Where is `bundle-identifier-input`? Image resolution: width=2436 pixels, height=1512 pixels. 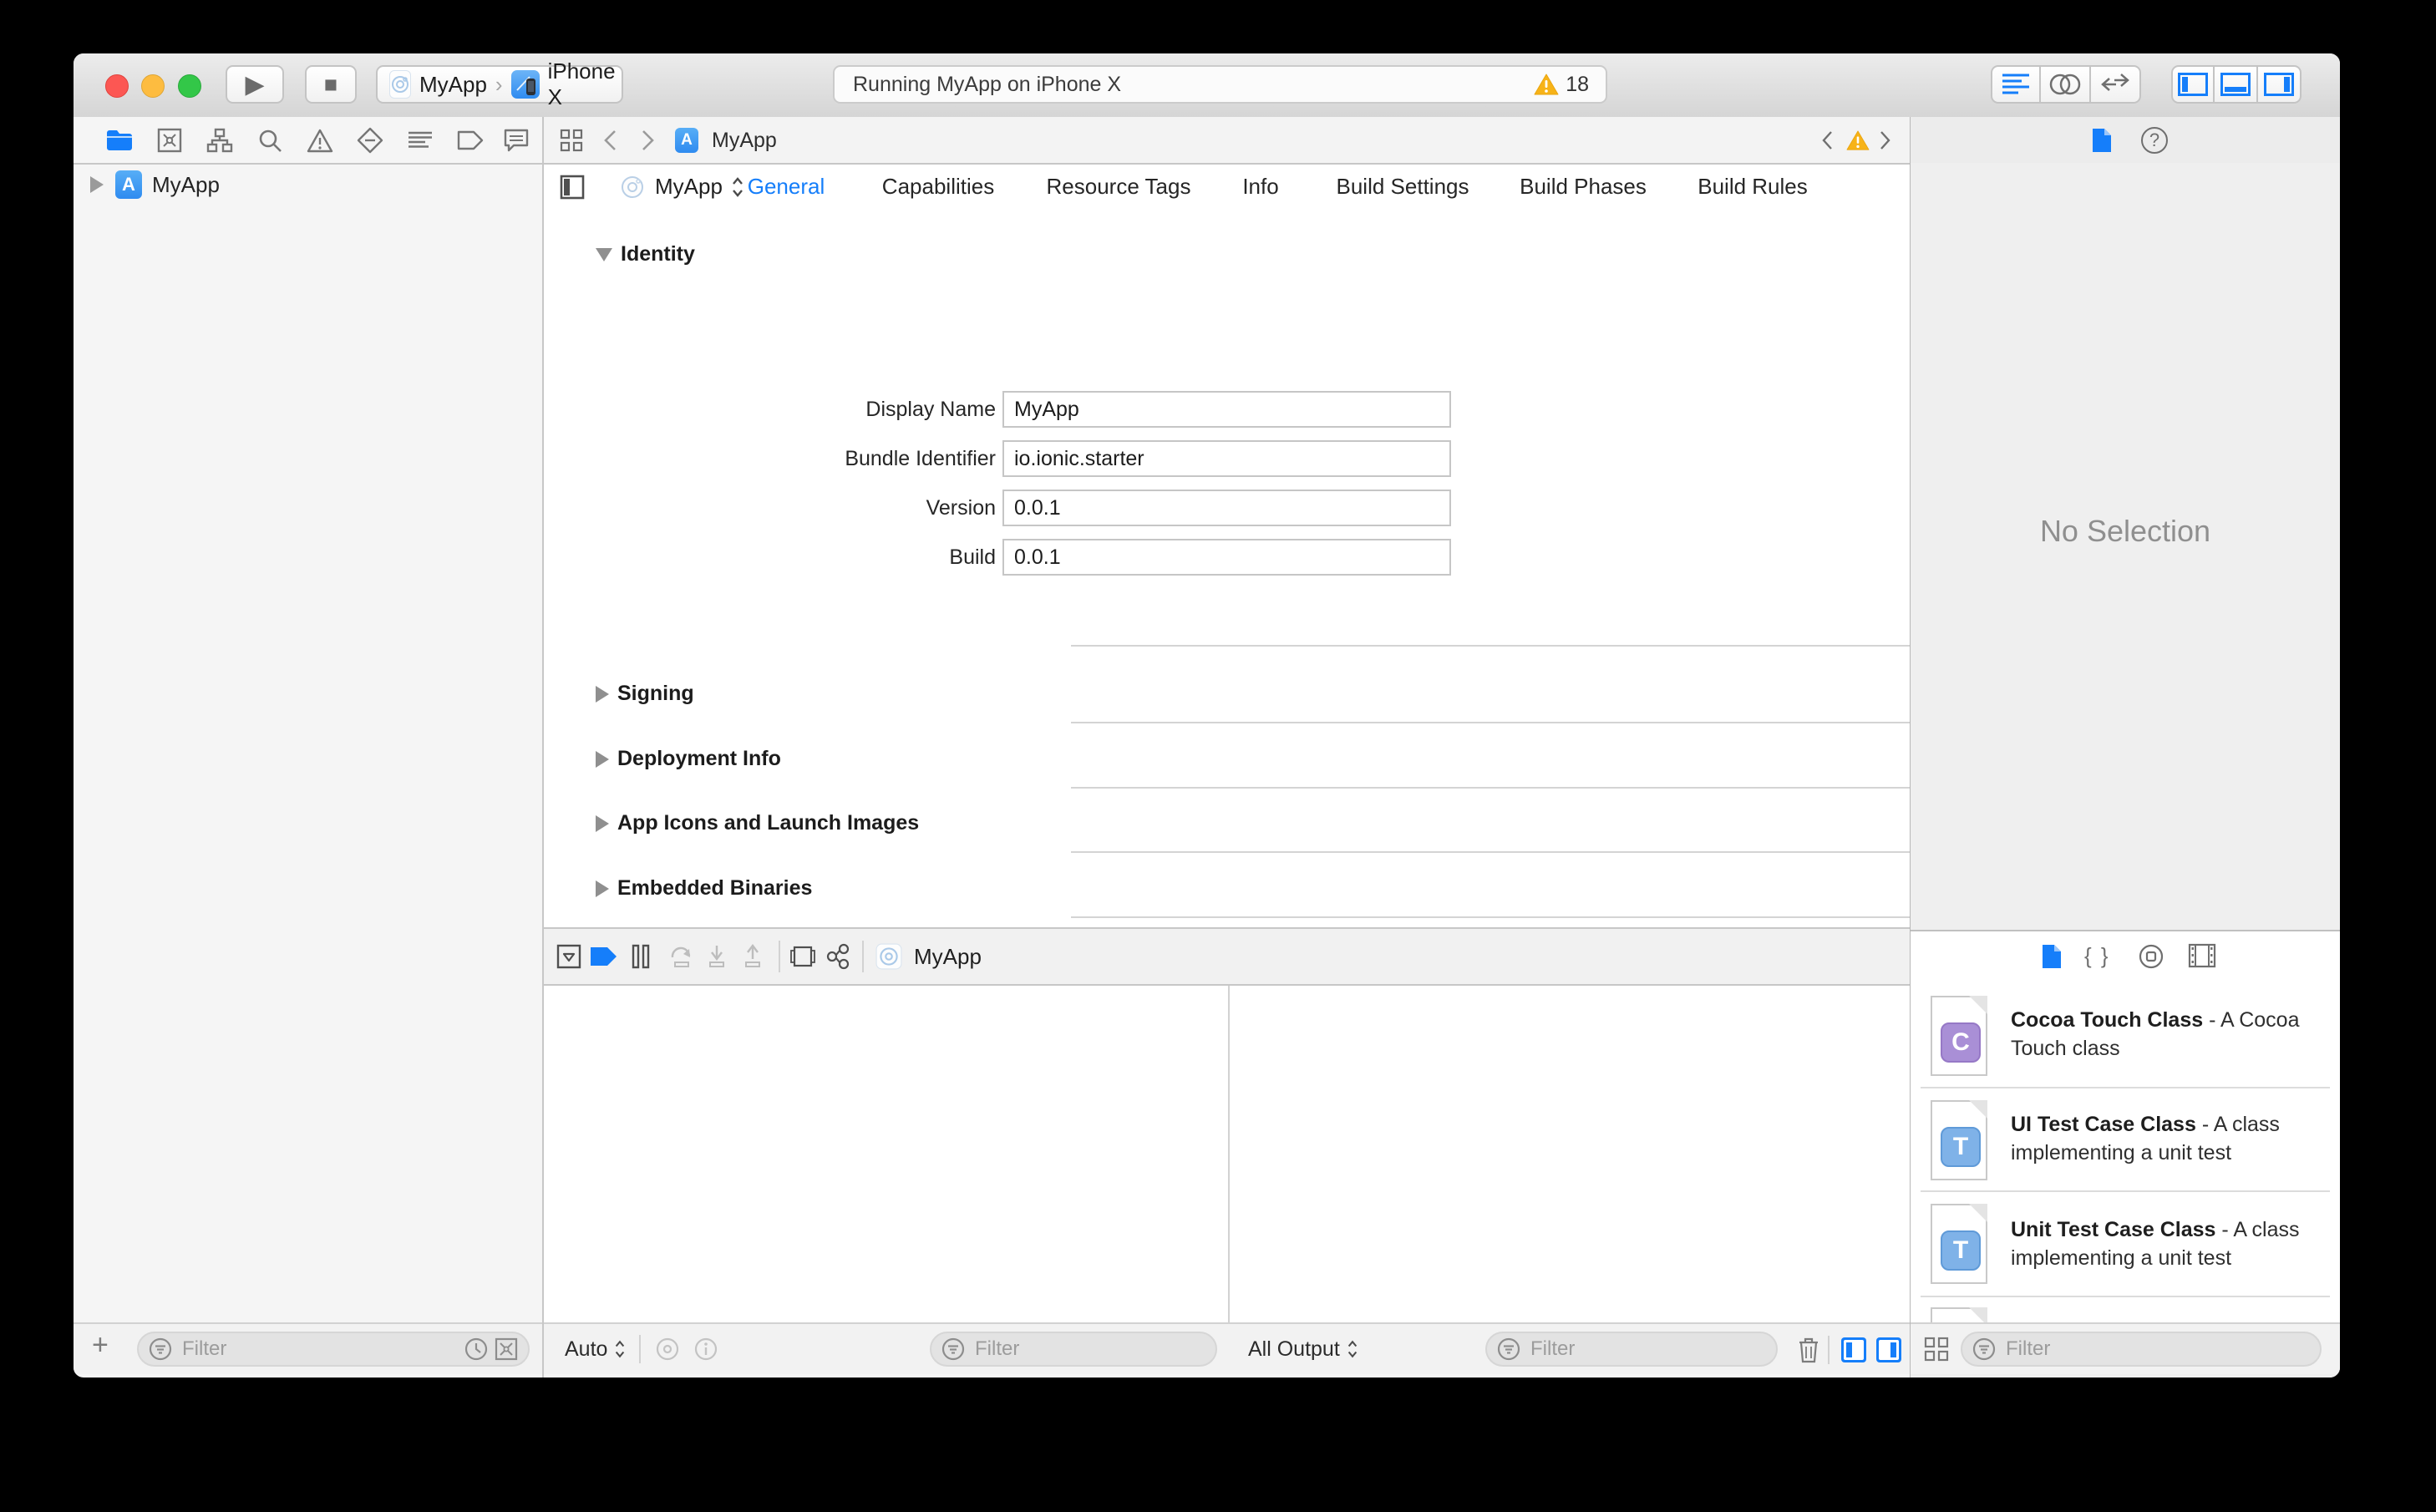
bundle-identifier-input is located at coordinates (1226, 458).